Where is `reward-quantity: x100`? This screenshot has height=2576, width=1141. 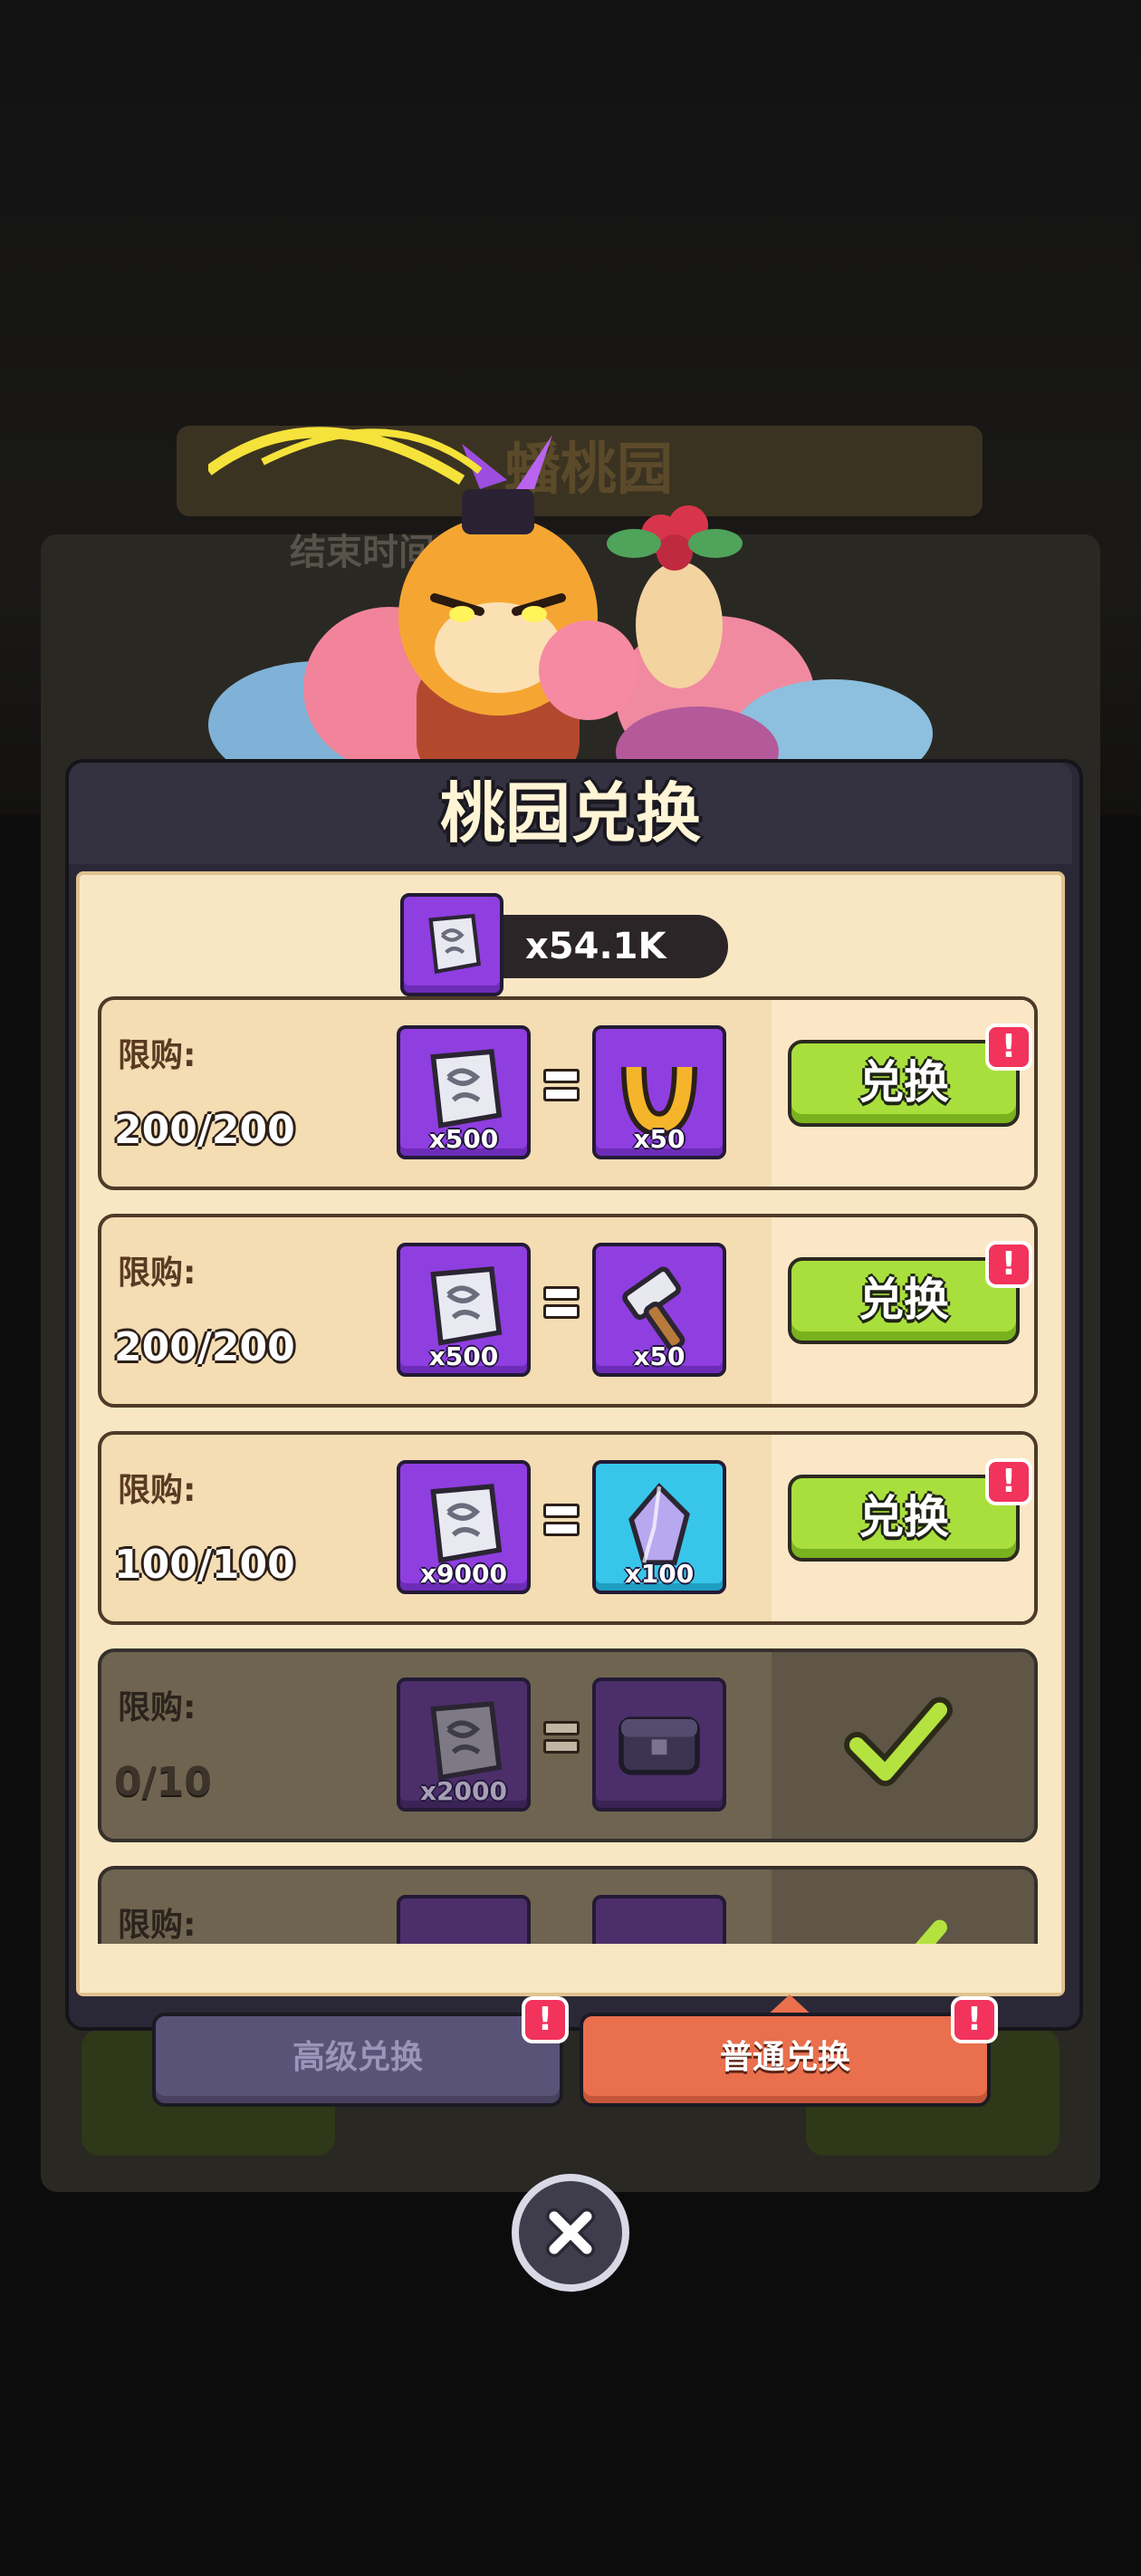 reward-quantity: x100 is located at coordinates (660, 1574).